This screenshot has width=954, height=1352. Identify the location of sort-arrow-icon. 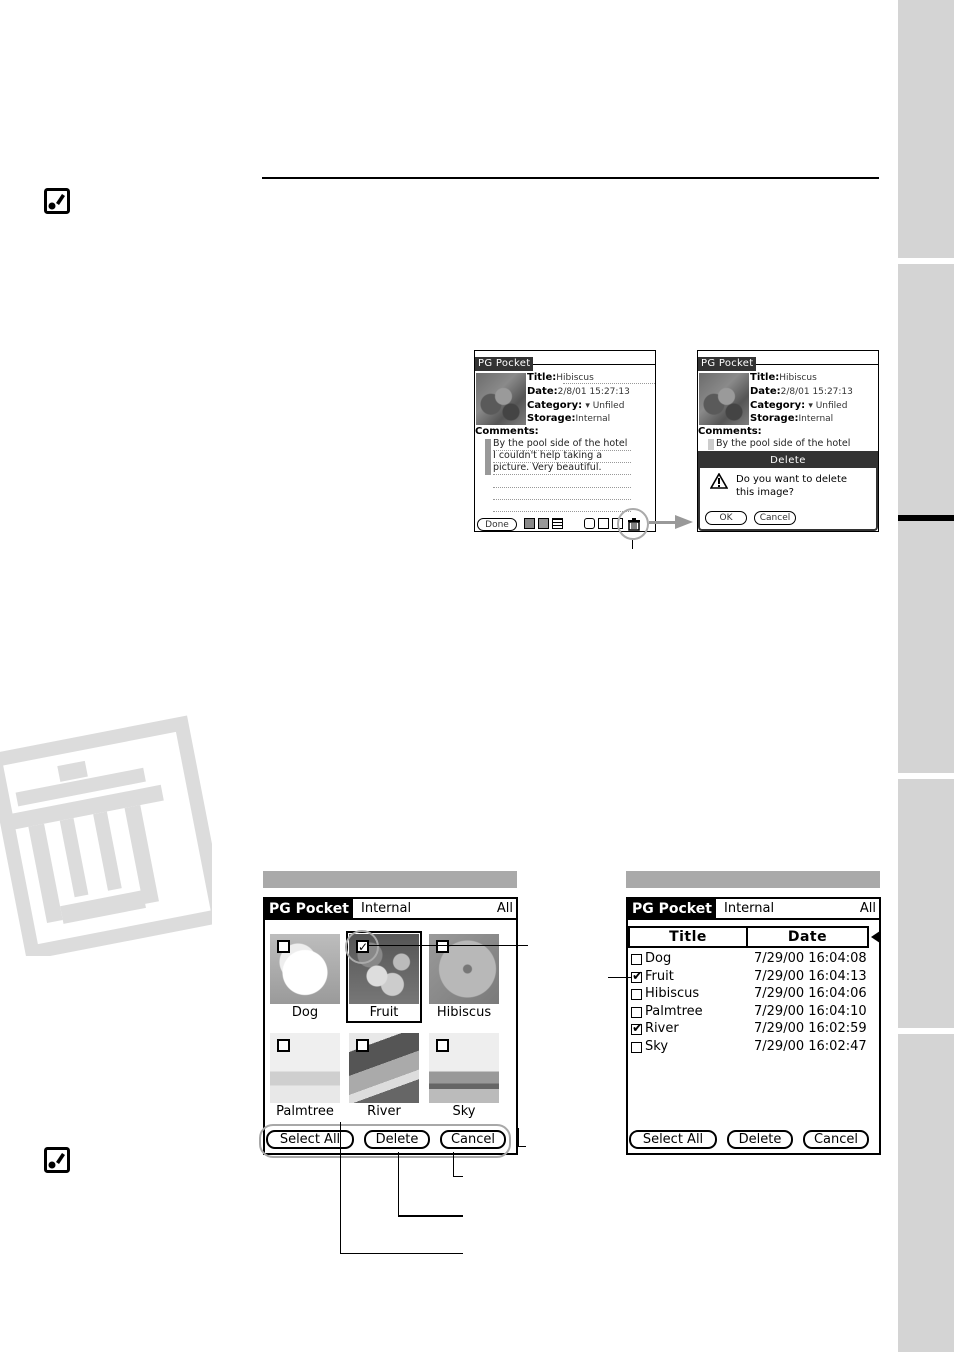
(875, 937).